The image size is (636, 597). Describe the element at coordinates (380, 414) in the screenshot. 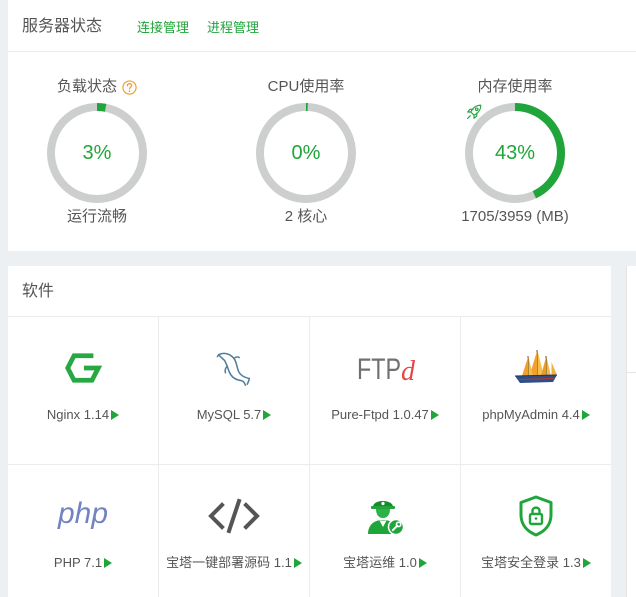

I see `software-name: Pure-Ftpd 1.0.47` at that location.